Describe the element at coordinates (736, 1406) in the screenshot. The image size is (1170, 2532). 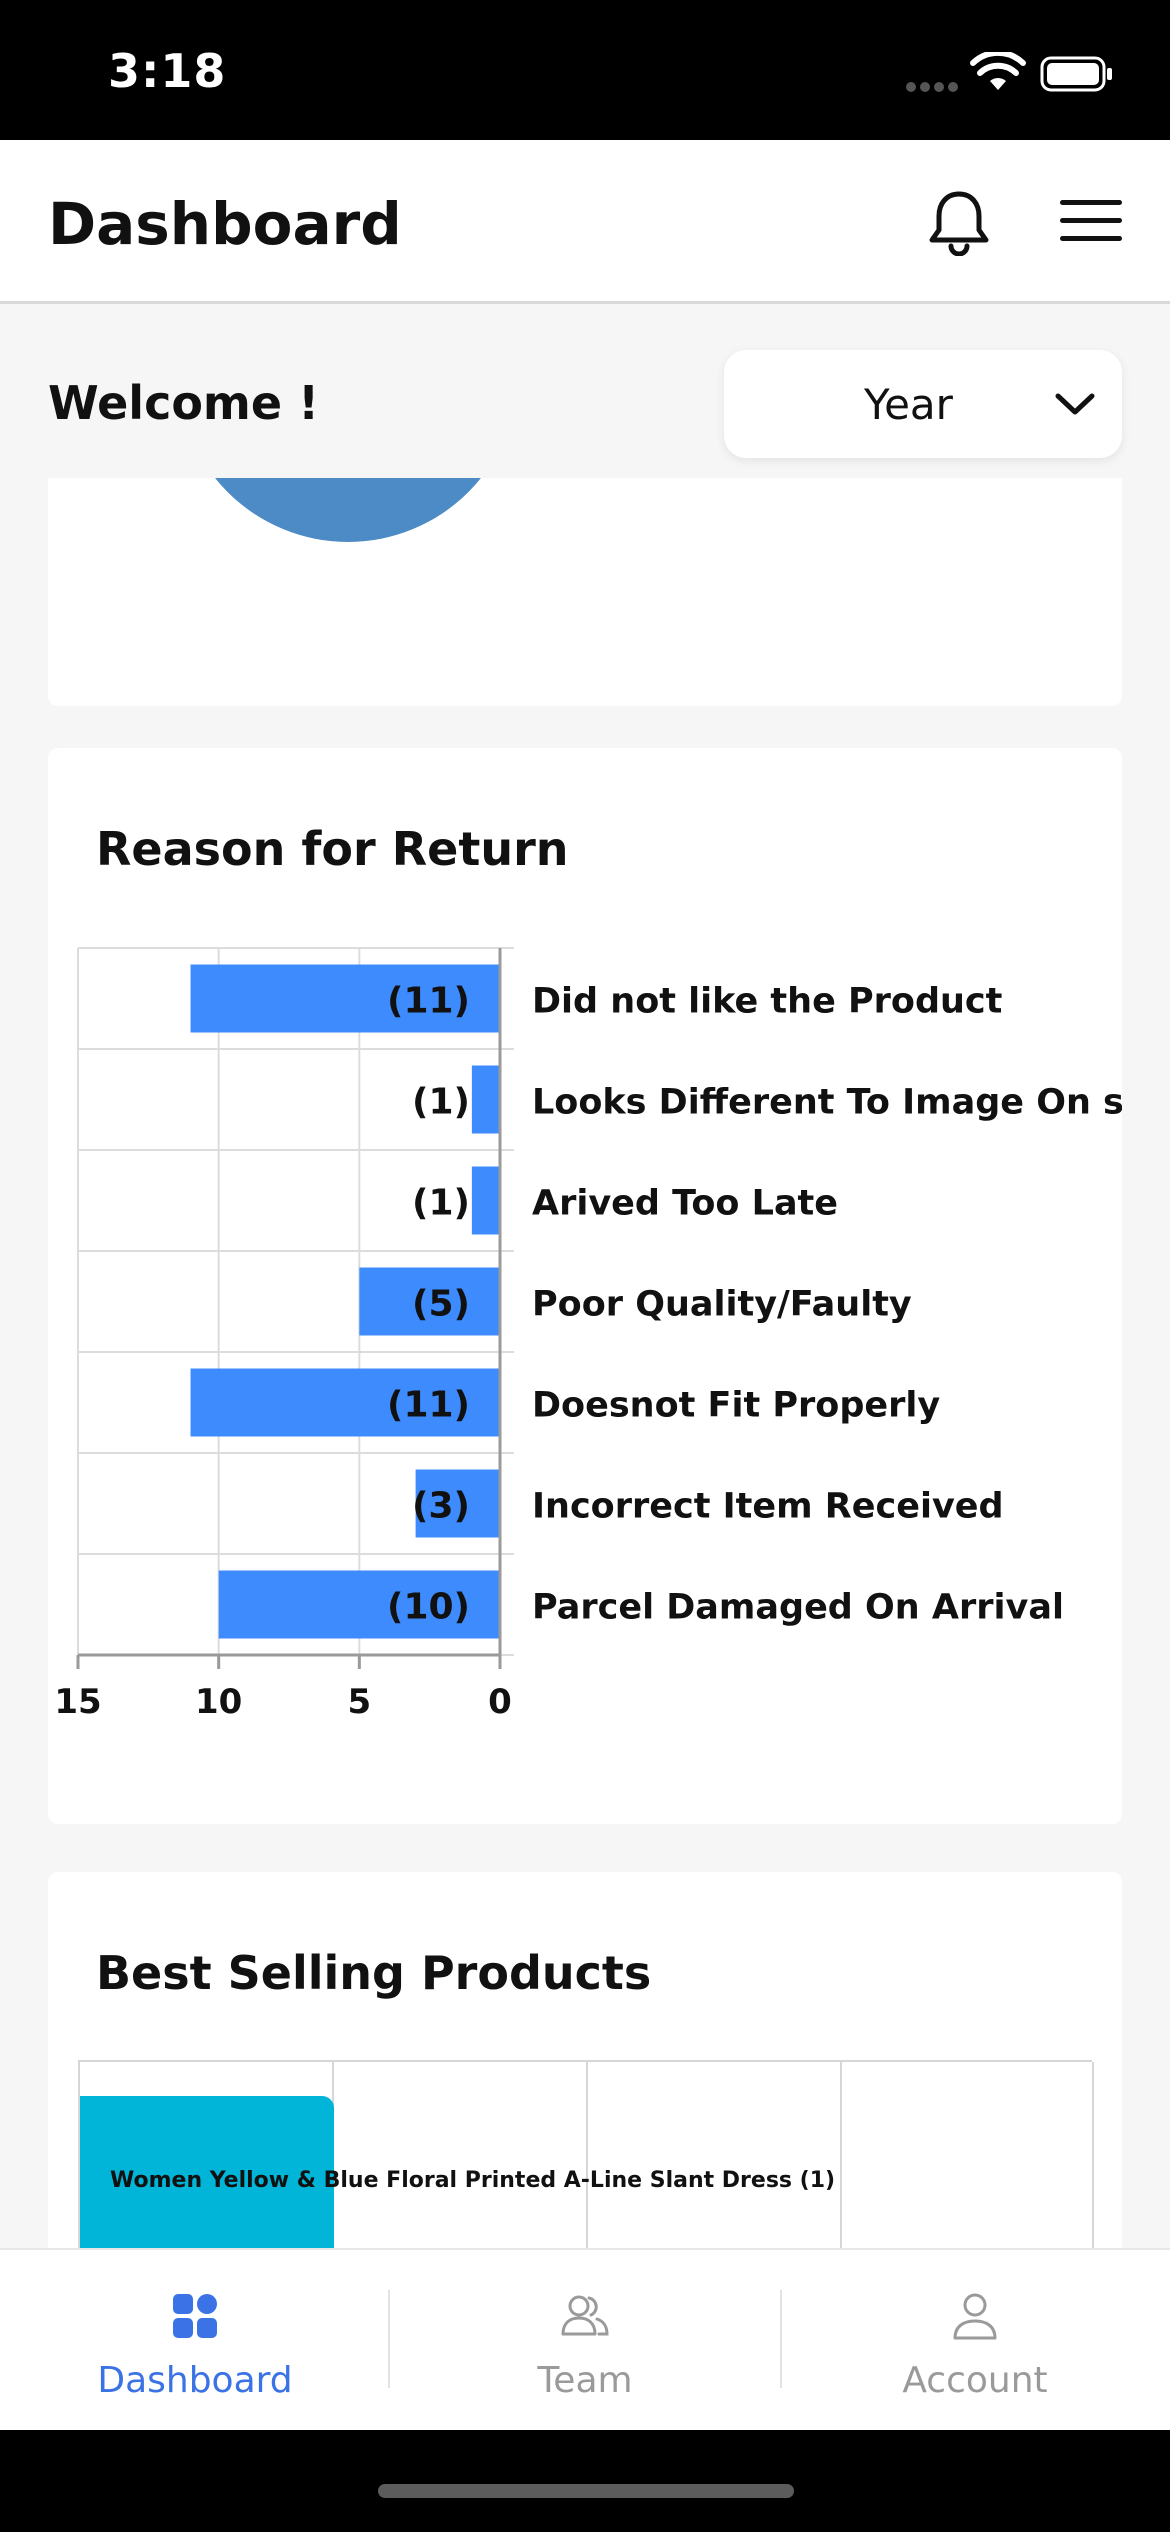
I see `category-label: Doesnot Fit Properly` at that location.